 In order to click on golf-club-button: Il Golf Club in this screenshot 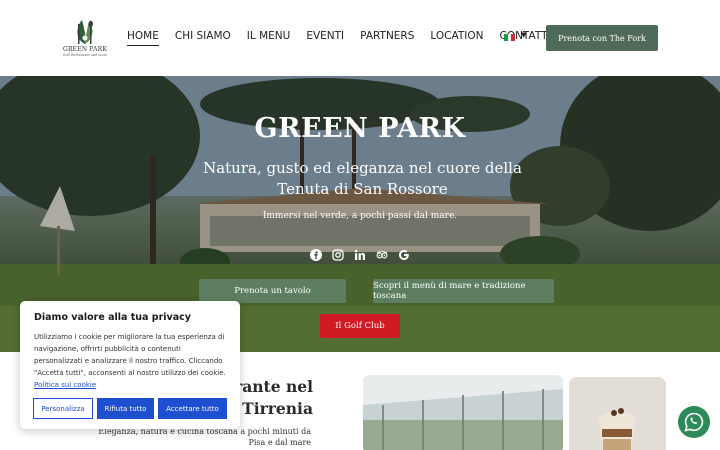, I will do `click(360, 326)`.